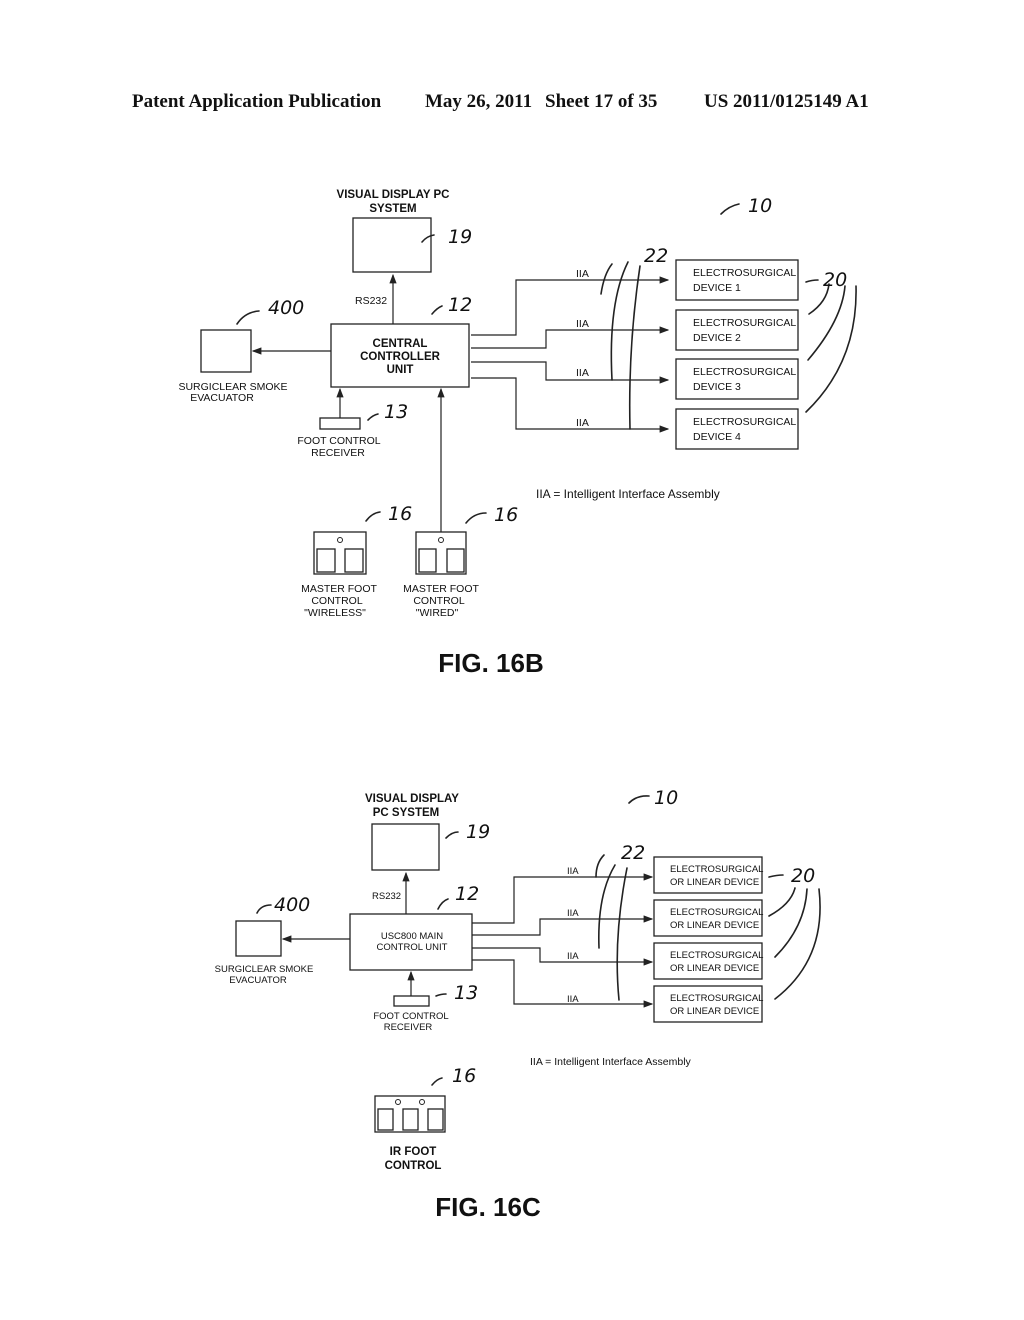 The height and width of the screenshot is (1320, 1024). Describe the element at coordinates (386, 896) in the screenshot. I see `rs232-c-label: RS232` at that location.